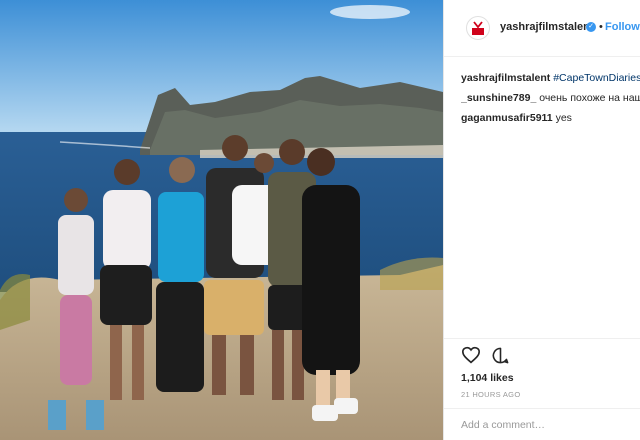  Describe the element at coordinates (500, 358) in the screenshot. I see `comment-bubble-icon` at that location.